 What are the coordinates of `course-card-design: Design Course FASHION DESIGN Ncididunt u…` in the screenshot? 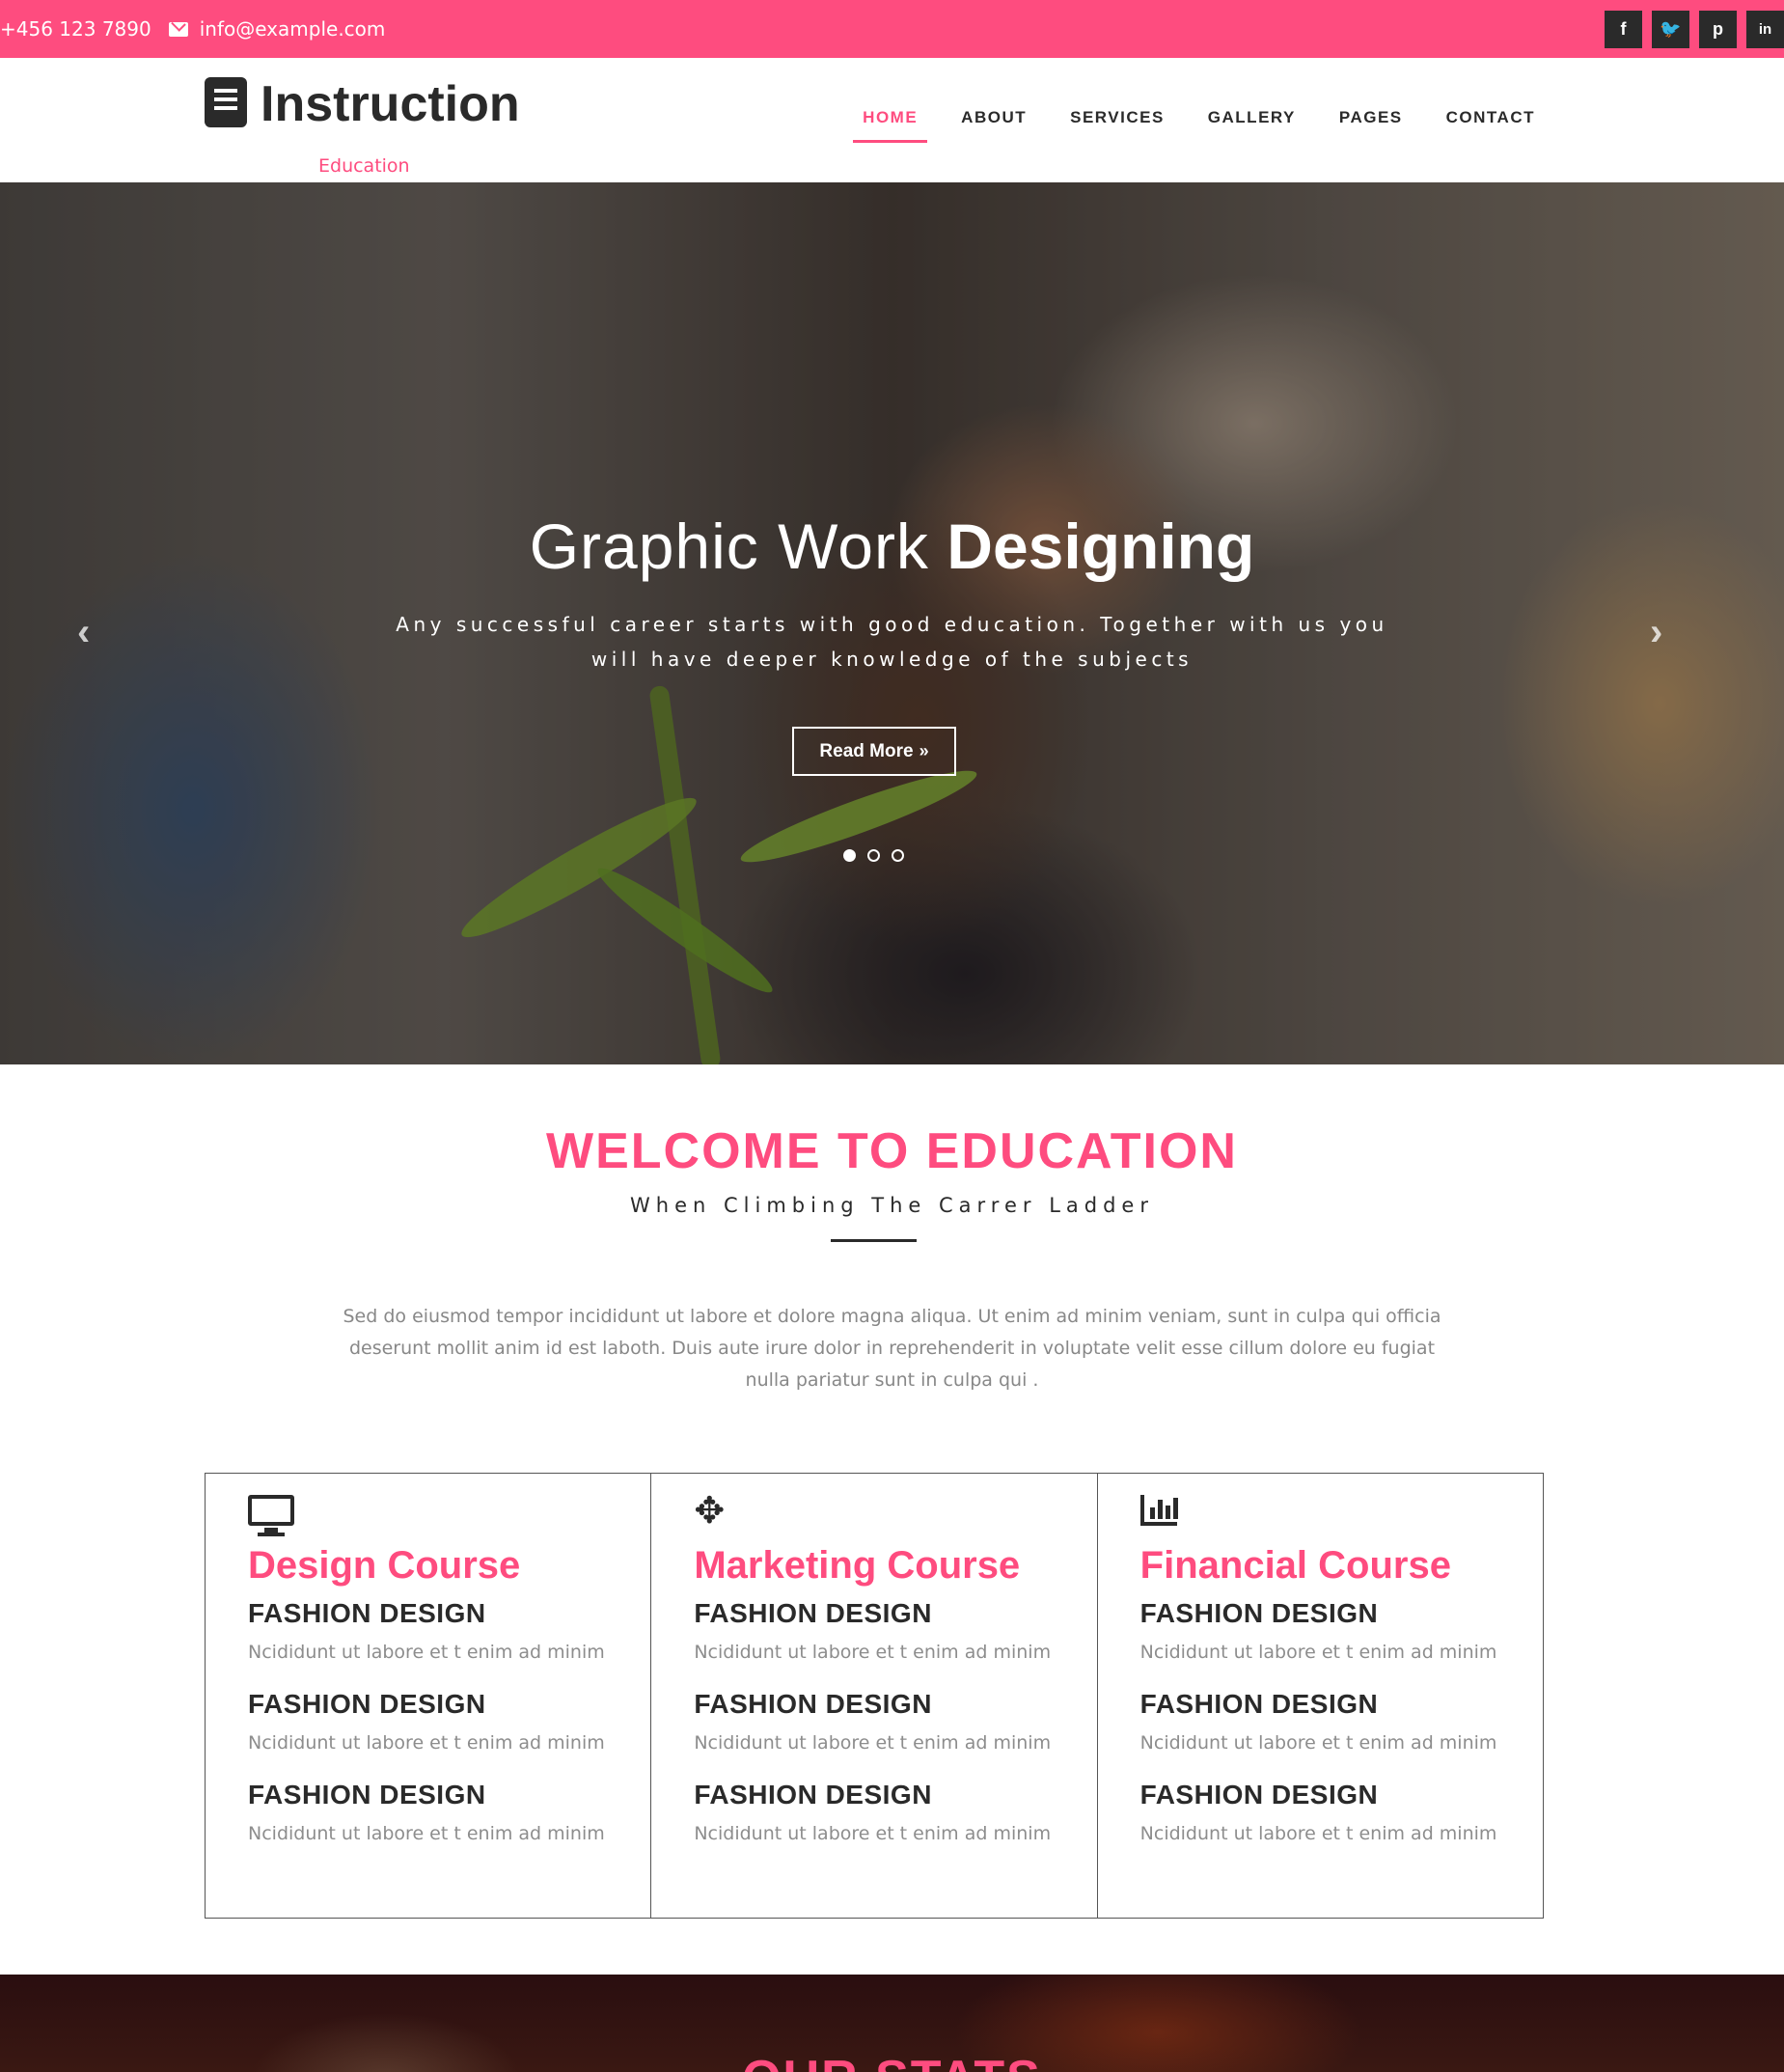 It's located at (429, 1696).